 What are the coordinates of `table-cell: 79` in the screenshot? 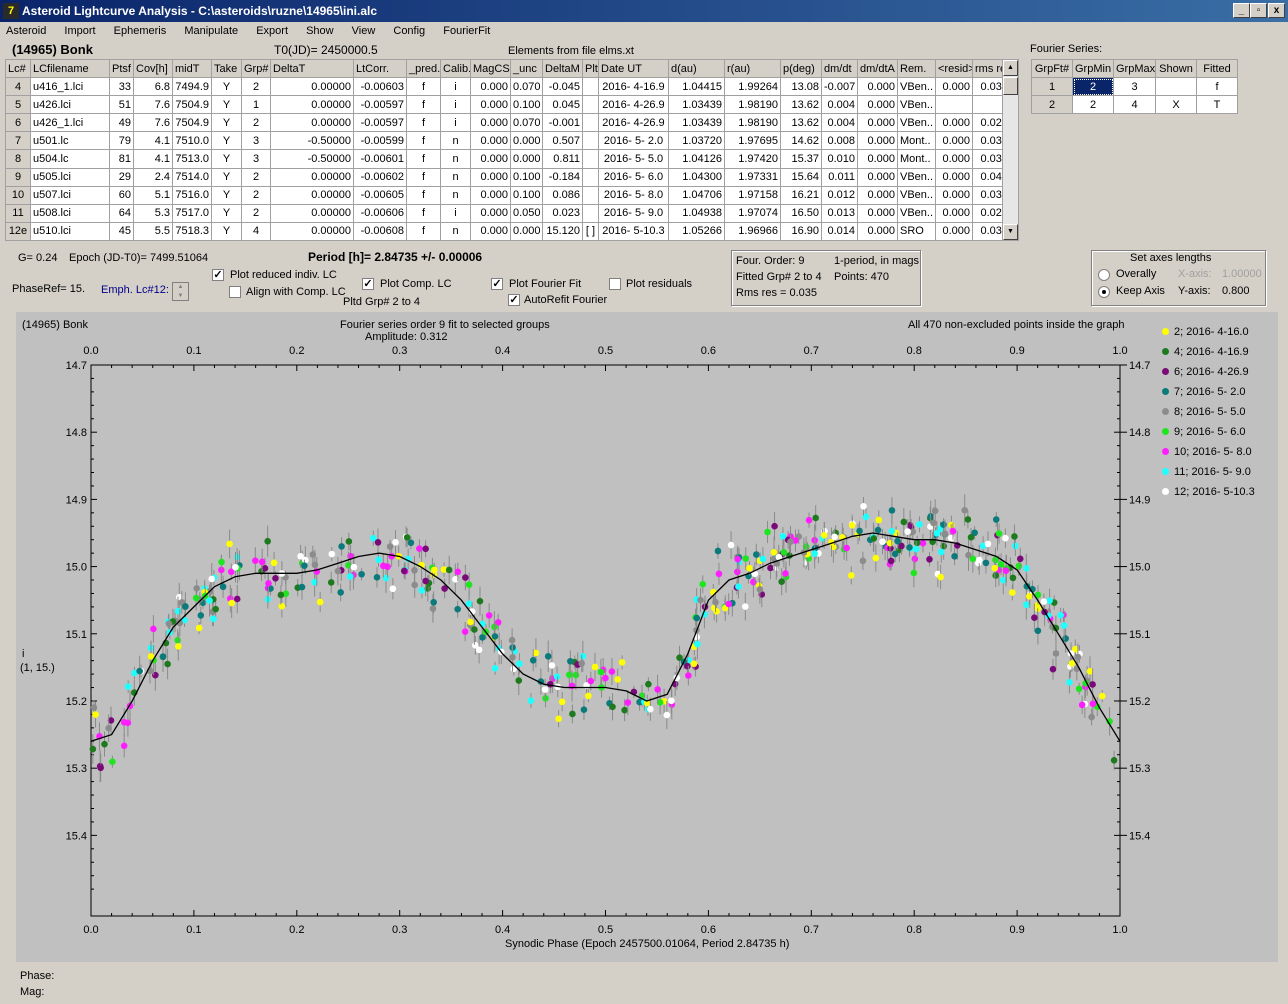 It's located at (121, 141).